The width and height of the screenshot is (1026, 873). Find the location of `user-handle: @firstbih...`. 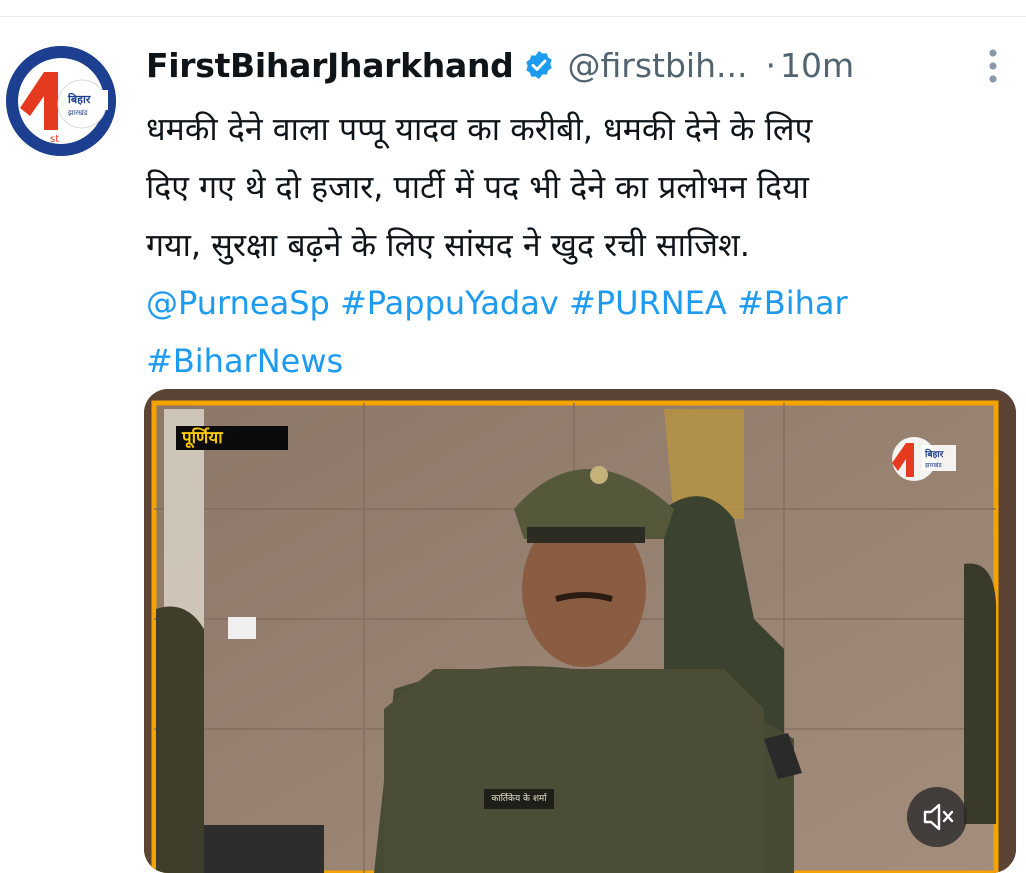

user-handle: @firstbih... is located at coordinates (657, 65).